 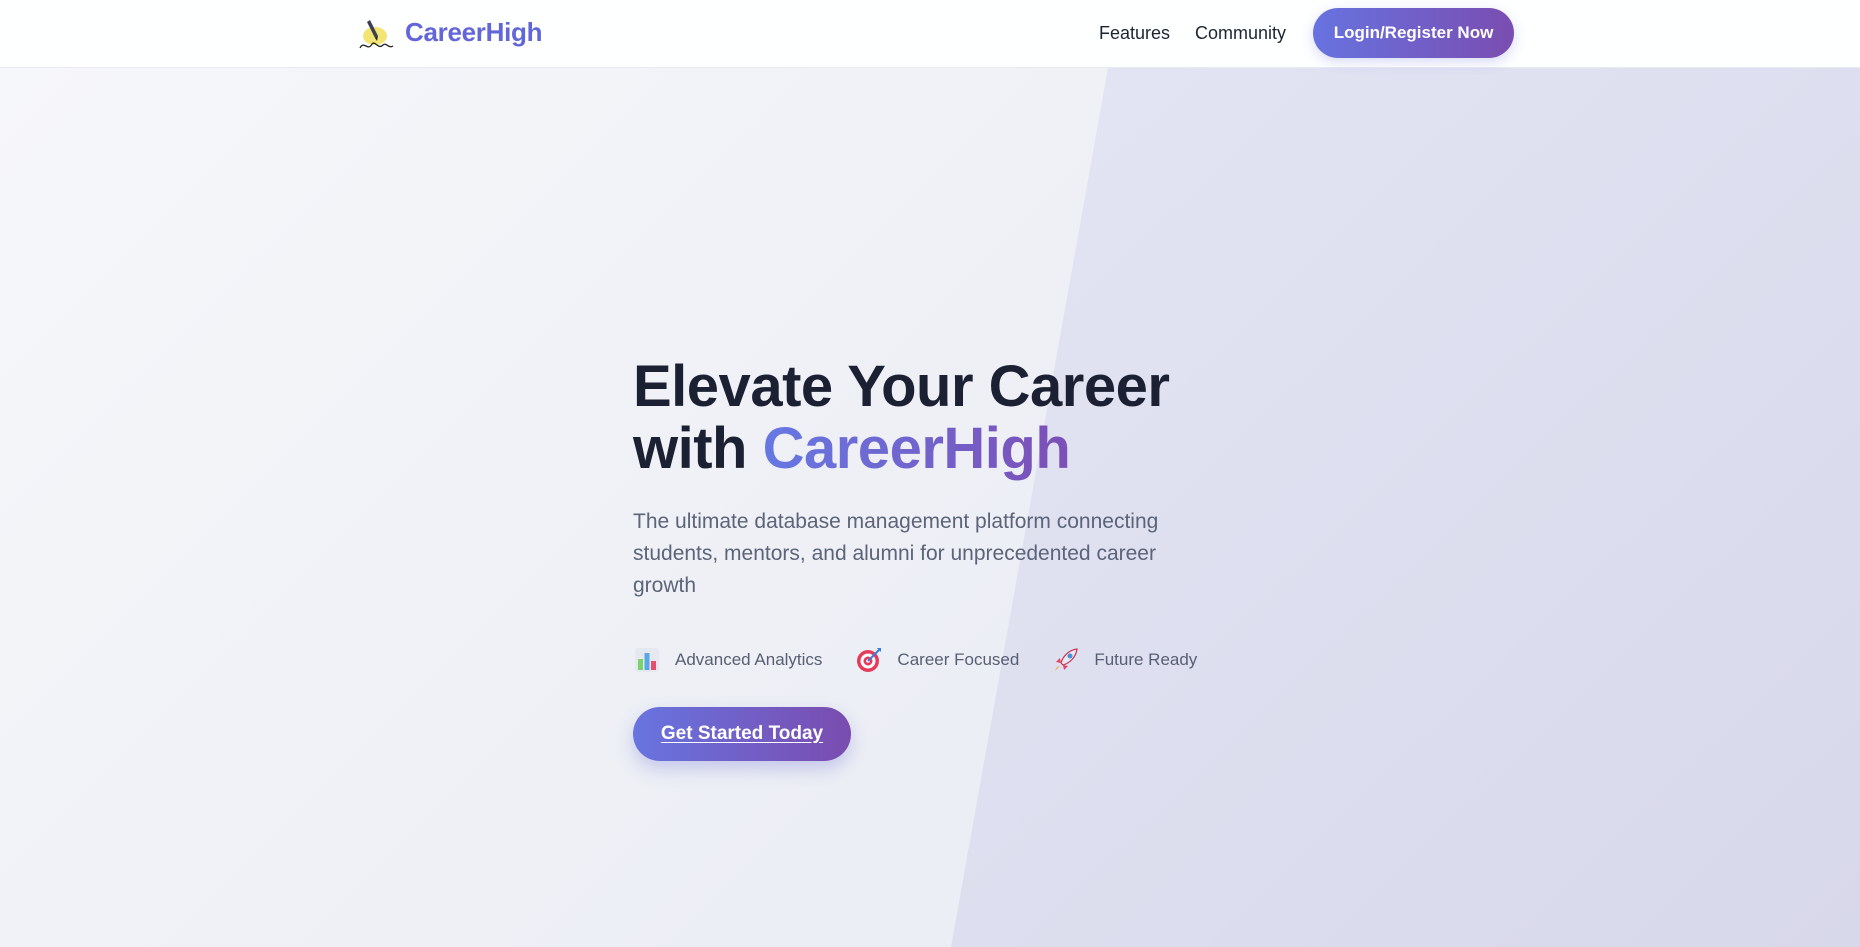 I want to click on get-started-button: Get Started Today, so click(x=742, y=734).